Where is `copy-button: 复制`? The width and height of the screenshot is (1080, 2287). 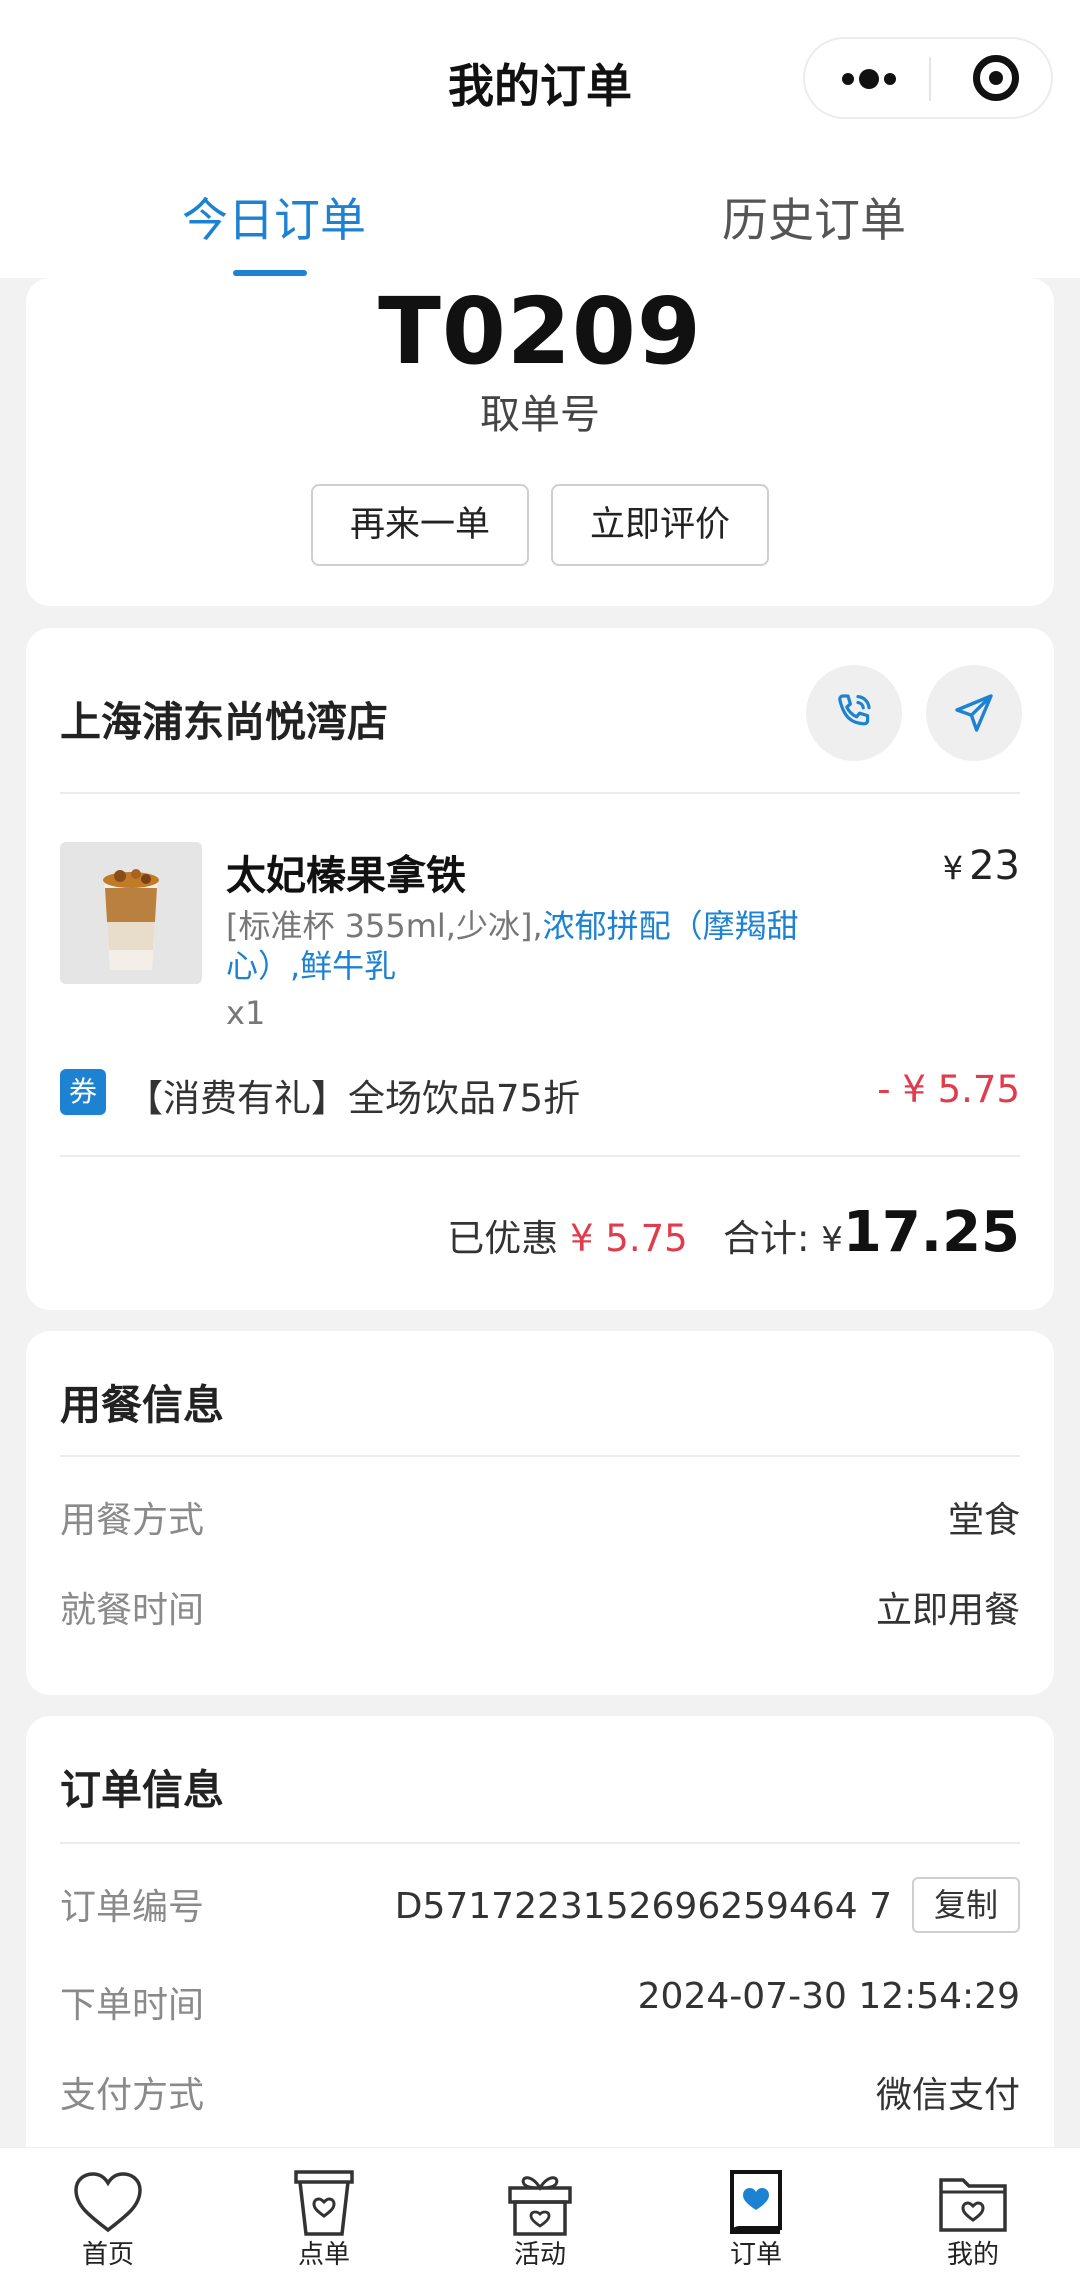
copy-button: 复制 is located at coordinates (966, 1905).